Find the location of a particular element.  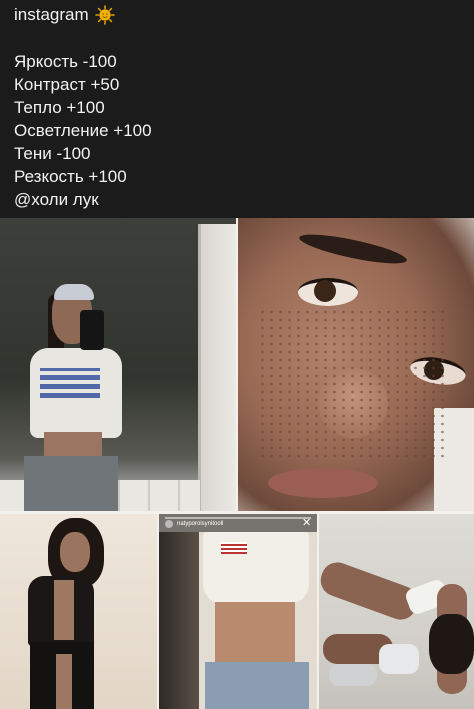

sun-emoji-icon is located at coordinates (104, 15).